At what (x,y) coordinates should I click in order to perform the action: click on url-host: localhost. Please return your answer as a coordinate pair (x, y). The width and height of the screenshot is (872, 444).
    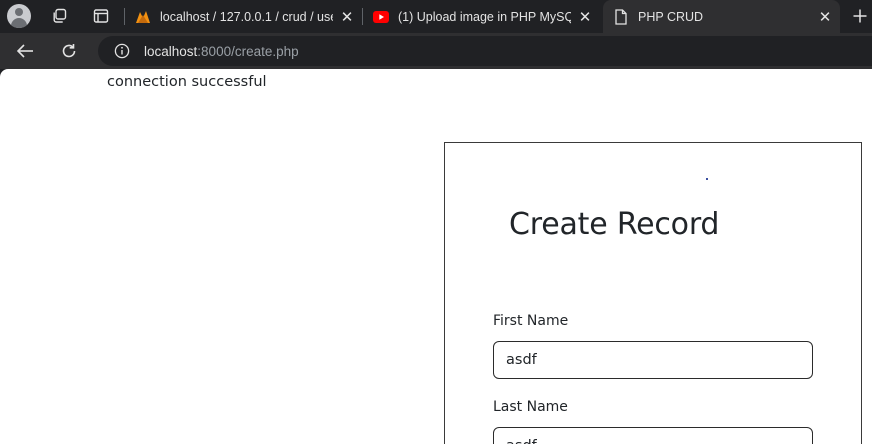
    Looking at the image, I should click on (171, 51).